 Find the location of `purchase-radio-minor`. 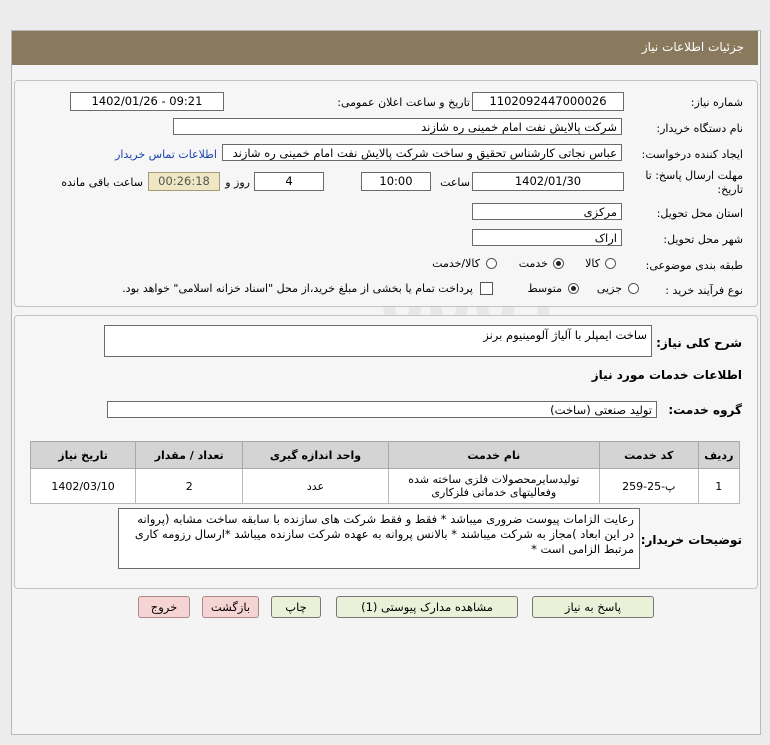

purchase-radio-minor is located at coordinates (633, 288).